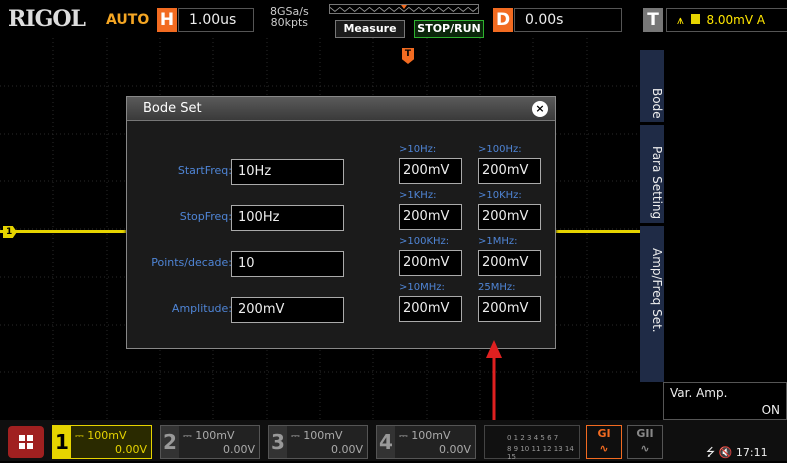 The width and height of the screenshot is (787, 463). I want to click on sample-info: 8GSa/s 80kpts, so click(289, 17).